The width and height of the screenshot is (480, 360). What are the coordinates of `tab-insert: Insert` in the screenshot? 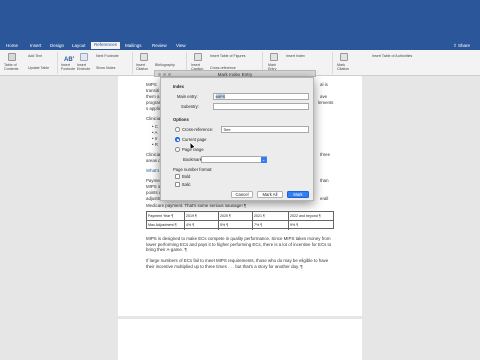 It's located at (35, 46).